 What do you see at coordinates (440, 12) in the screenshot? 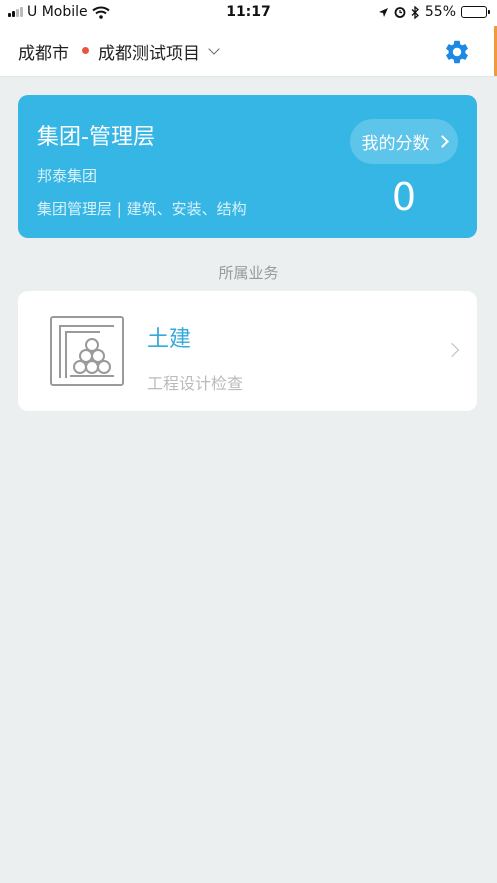
I see `battery-percent: 55%` at bounding box center [440, 12].